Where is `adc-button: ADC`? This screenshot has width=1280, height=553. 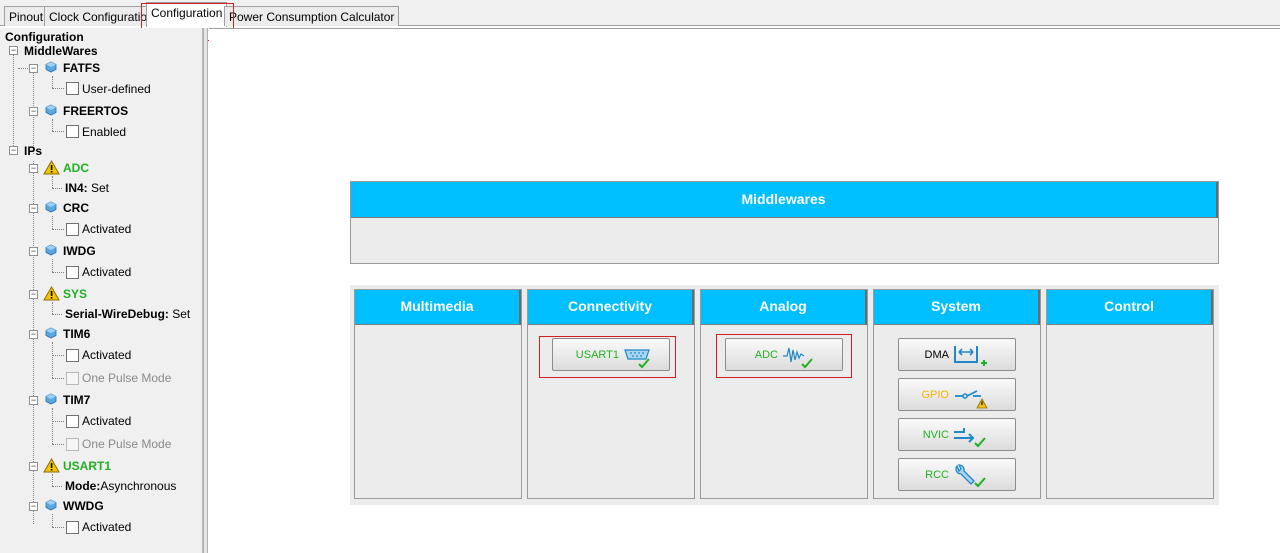 adc-button: ADC is located at coordinates (784, 354).